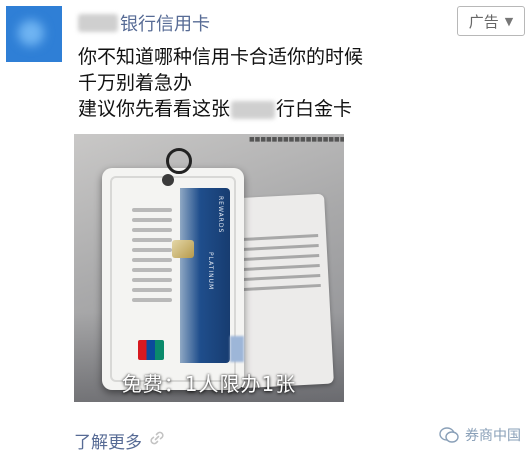 The image size is (531, 455). Describe the element at coordinates (493, 436) in the screenshot. I see `watermark-text: 券商中国` at that location.